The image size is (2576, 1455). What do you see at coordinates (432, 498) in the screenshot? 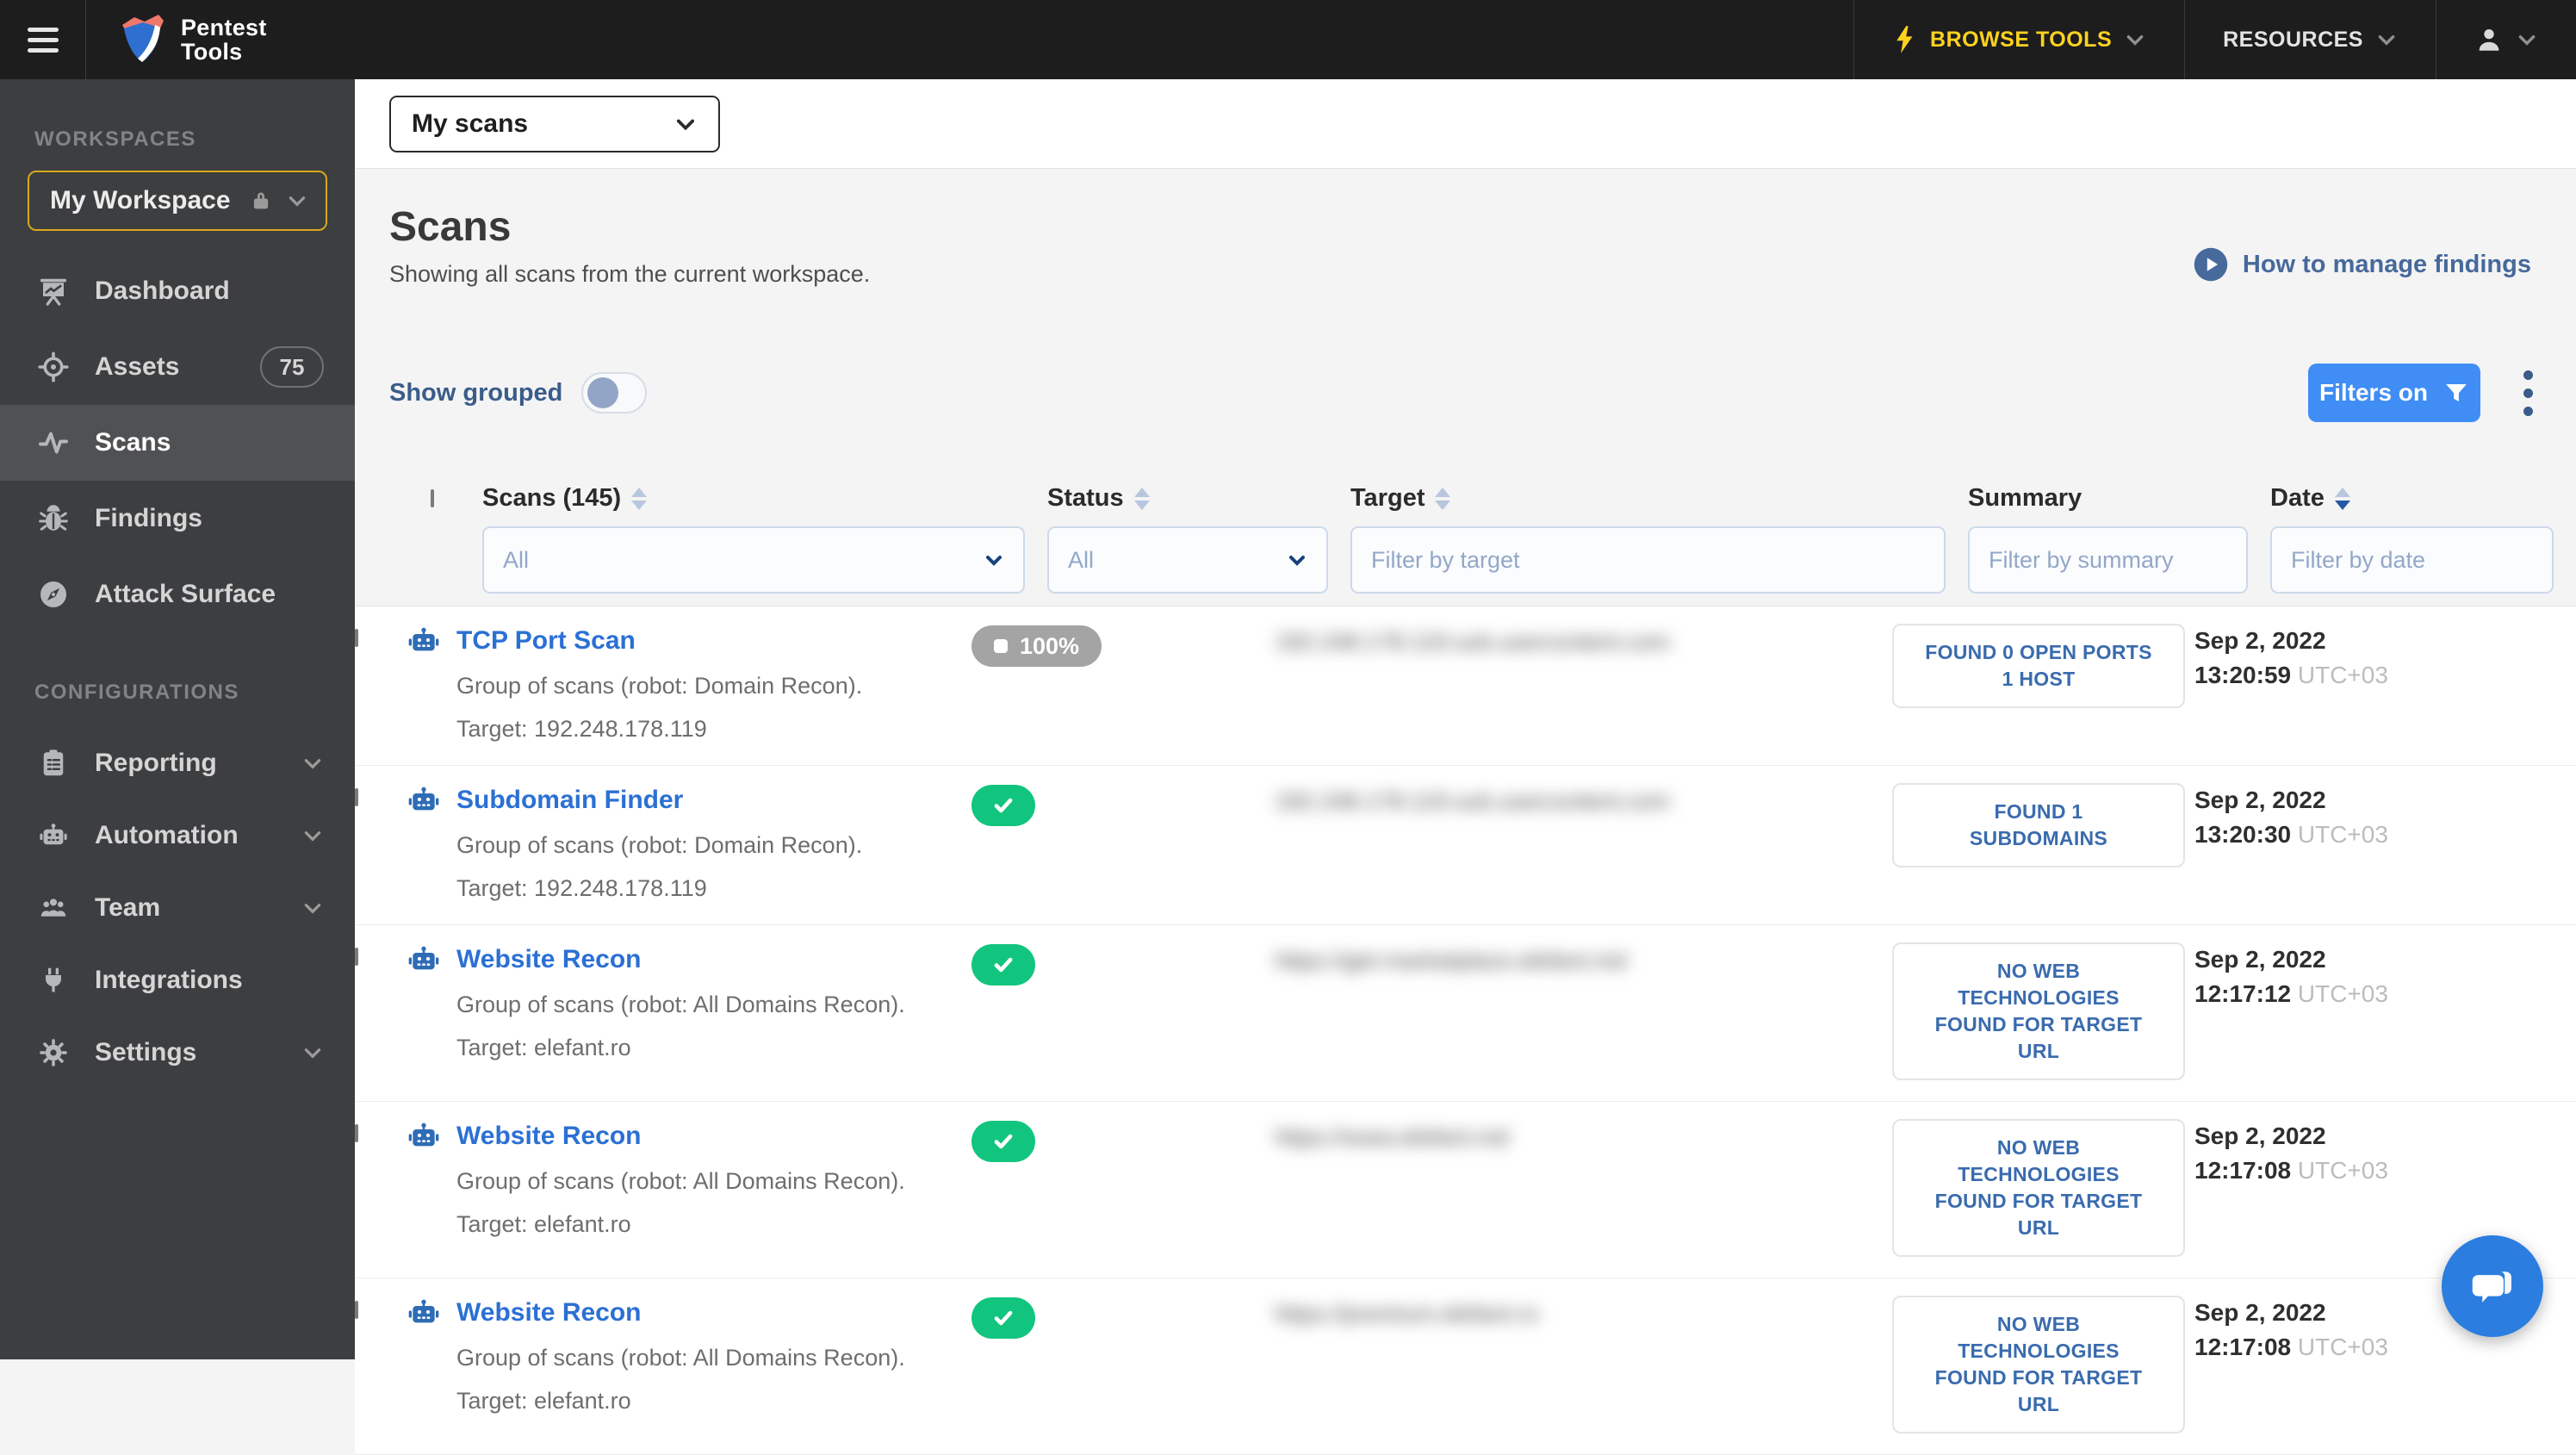
I see `select-all-checkbox` at bounding box center [432, 498].